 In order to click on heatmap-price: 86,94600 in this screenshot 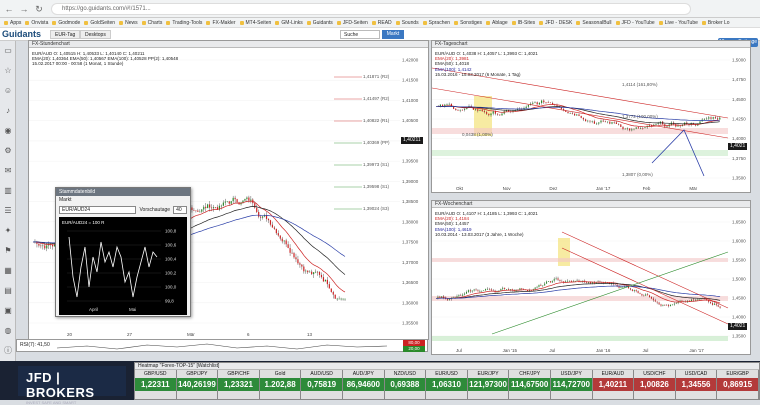, I will do `click(363, 384)`.